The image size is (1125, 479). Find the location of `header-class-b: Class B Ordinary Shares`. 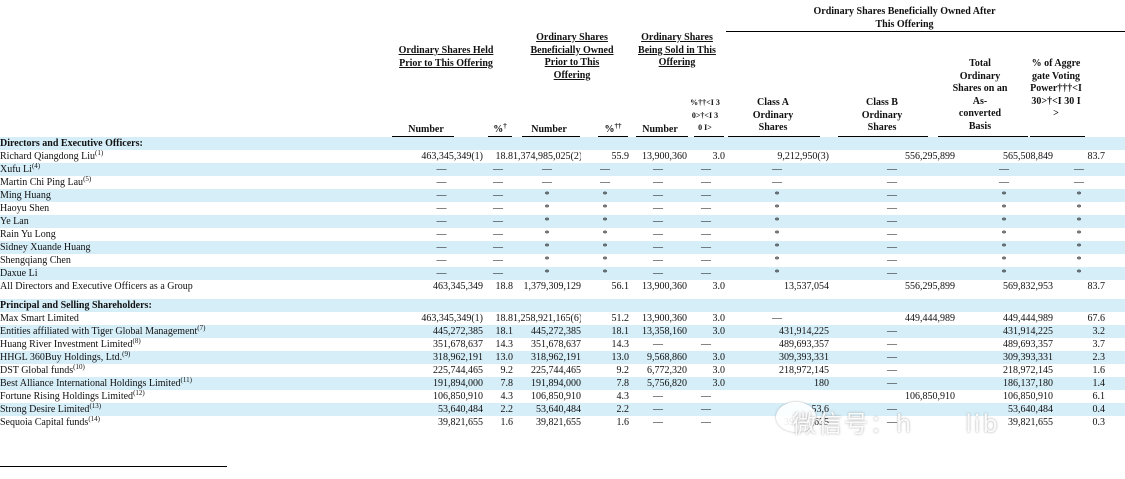

header-class-b: Class B Ordinary Shares is located at coordinates (882, 115).